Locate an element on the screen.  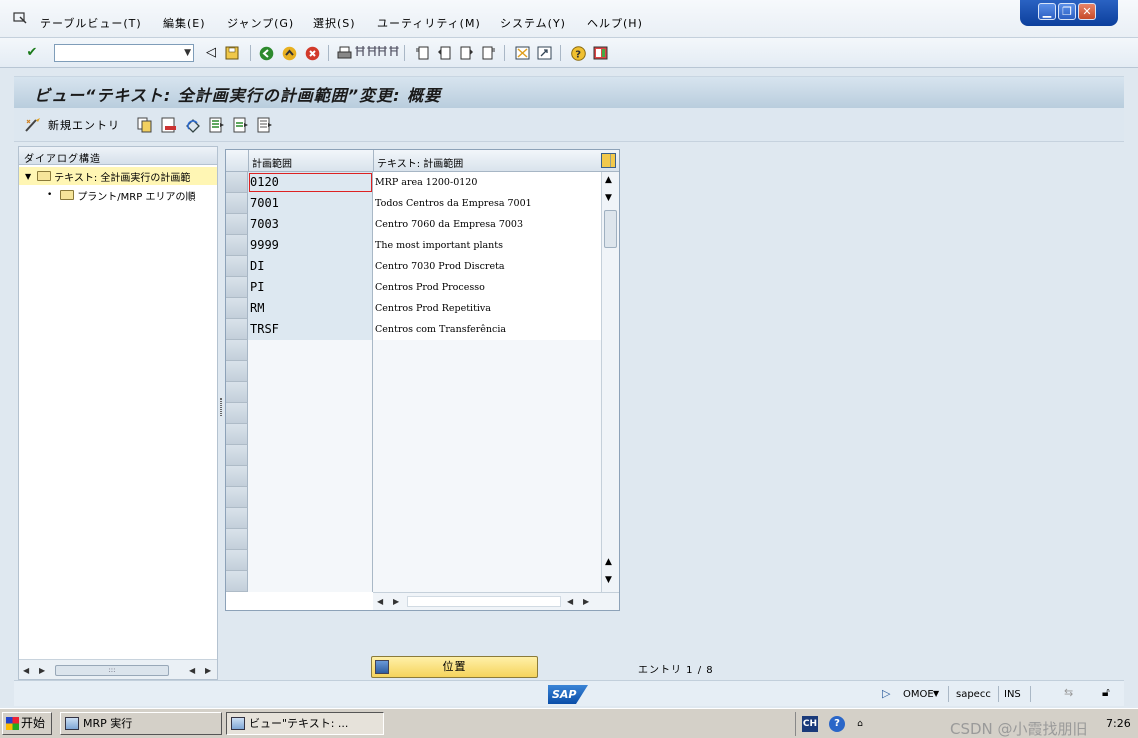
find-next-icon: ĦĦ is located at coordinates (388, 53).